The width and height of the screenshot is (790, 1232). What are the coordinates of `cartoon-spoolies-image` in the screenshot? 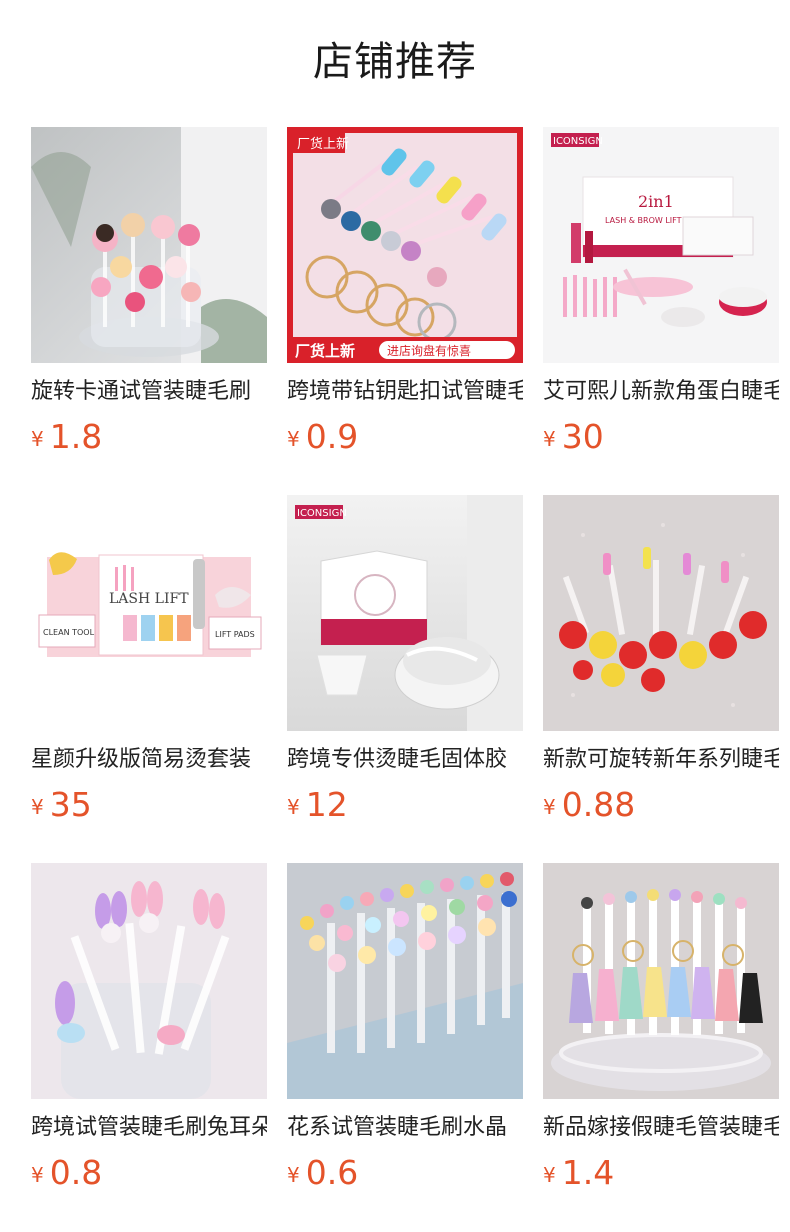 It's located at (149, 245).